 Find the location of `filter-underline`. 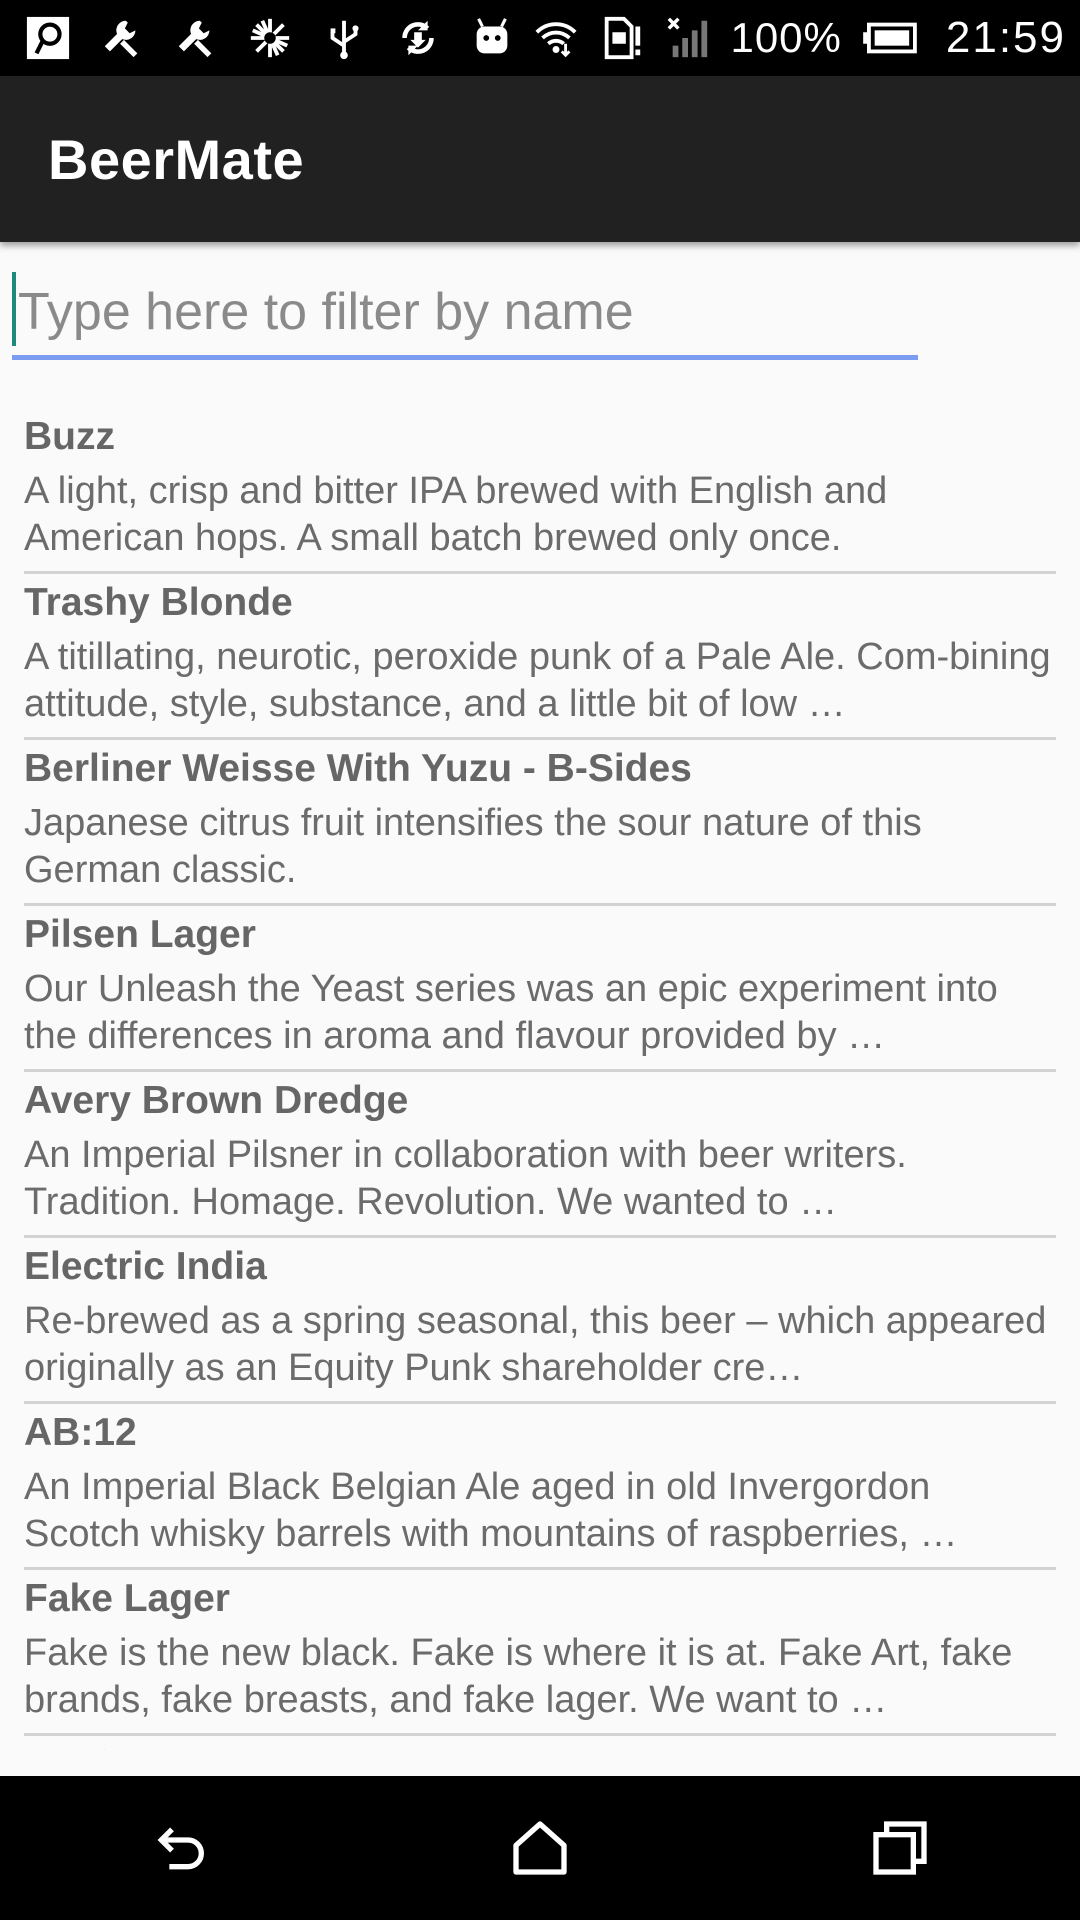

filter-underline is located at coordinates (465, 357).